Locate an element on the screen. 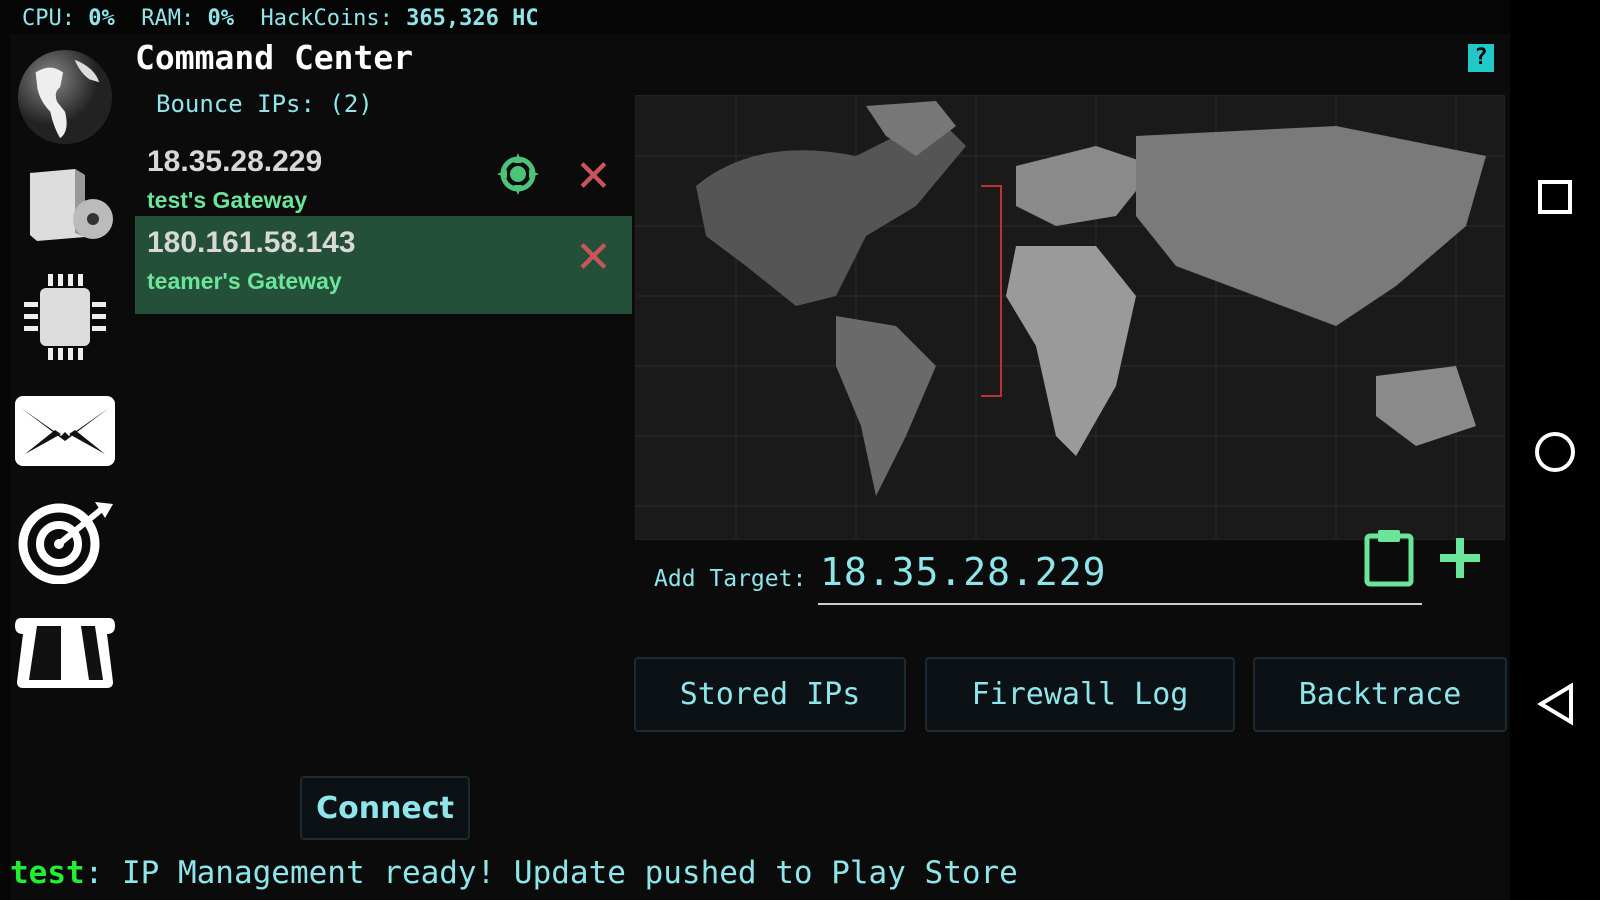  home-icon is located at coordinates (1555, 452).